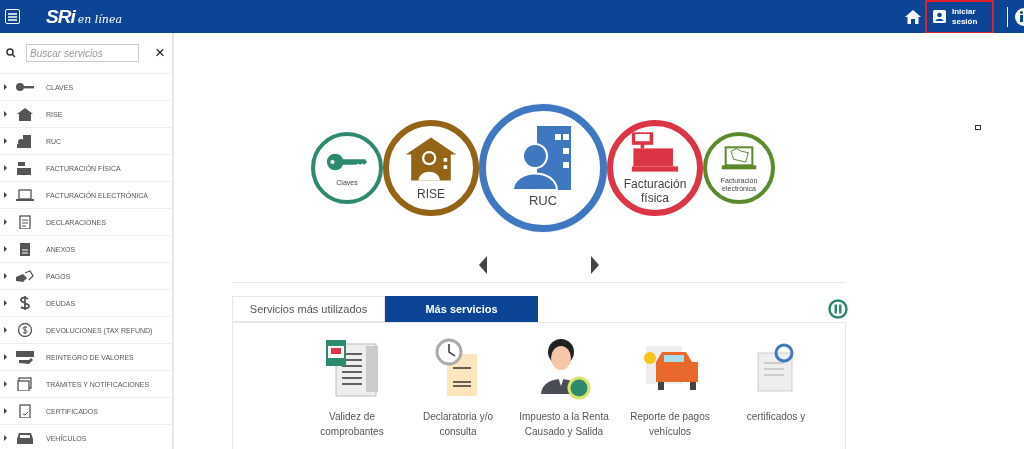  I want to click on service-link: certificados y, so click(776, 416).